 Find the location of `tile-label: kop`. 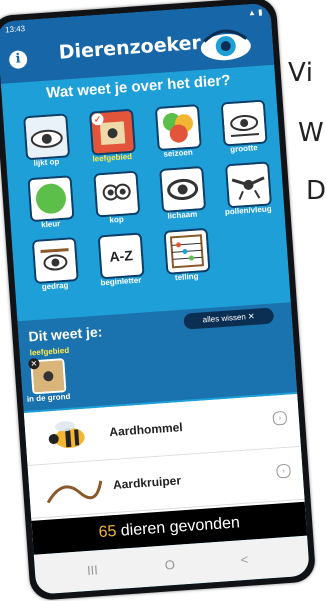

tile-label: kop is located at coordinates (116, 219).